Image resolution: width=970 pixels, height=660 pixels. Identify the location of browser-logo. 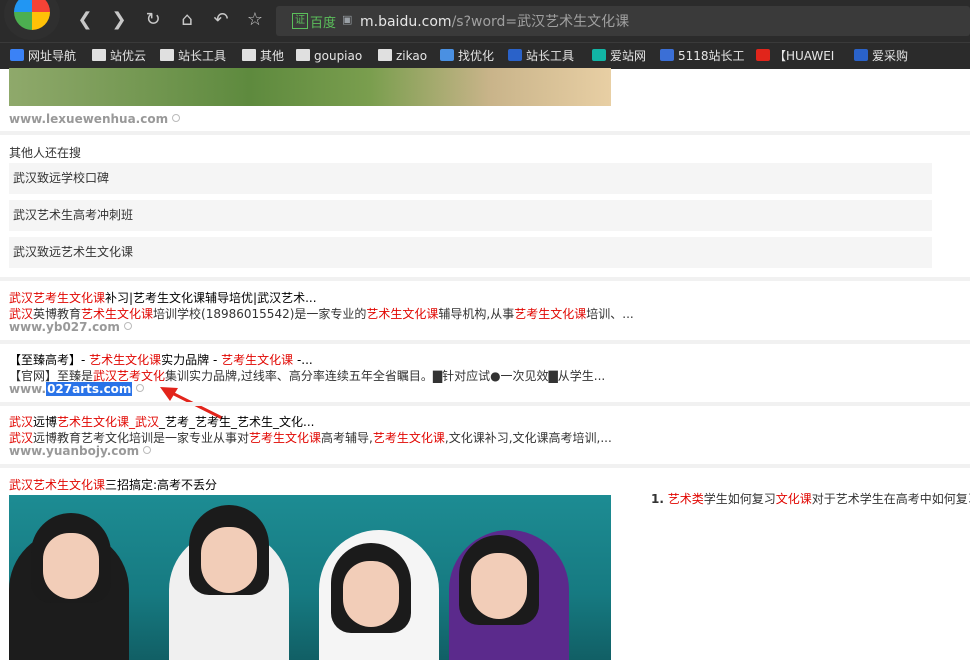
(32, 20).